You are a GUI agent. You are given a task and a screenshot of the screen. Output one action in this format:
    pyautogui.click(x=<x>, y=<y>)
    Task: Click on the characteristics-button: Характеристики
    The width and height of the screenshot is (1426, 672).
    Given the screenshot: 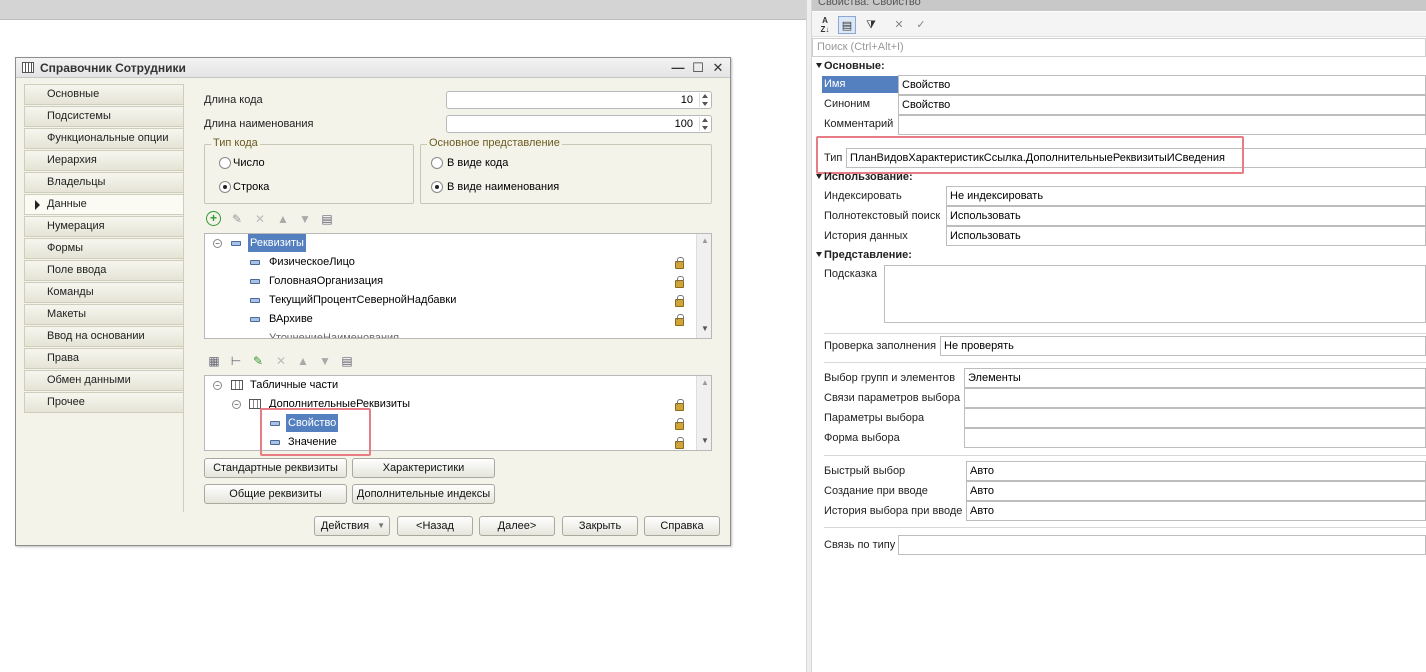 What is the action you would take?
    pyautogui.click(x=423, y=468)
    